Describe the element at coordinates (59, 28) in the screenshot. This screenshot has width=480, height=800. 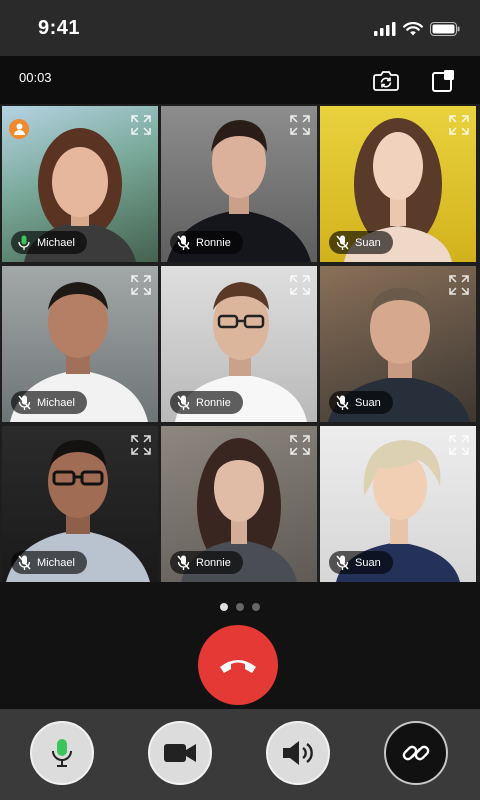
I see `status-time: 9:41` at that location.